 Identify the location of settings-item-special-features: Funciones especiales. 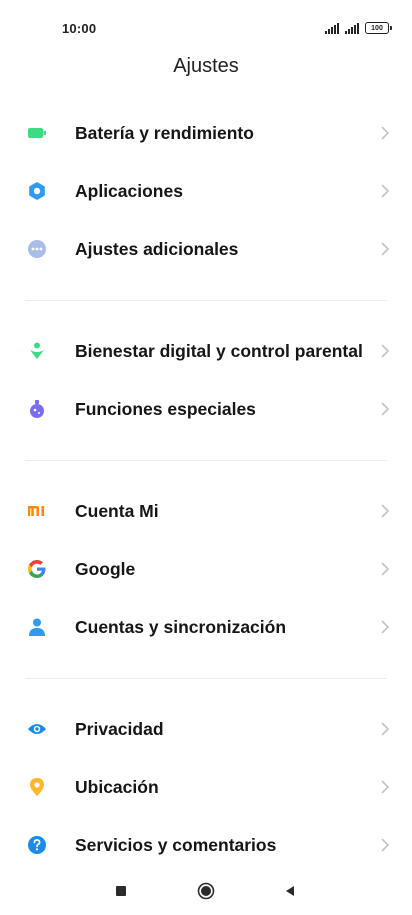
(206, 409).